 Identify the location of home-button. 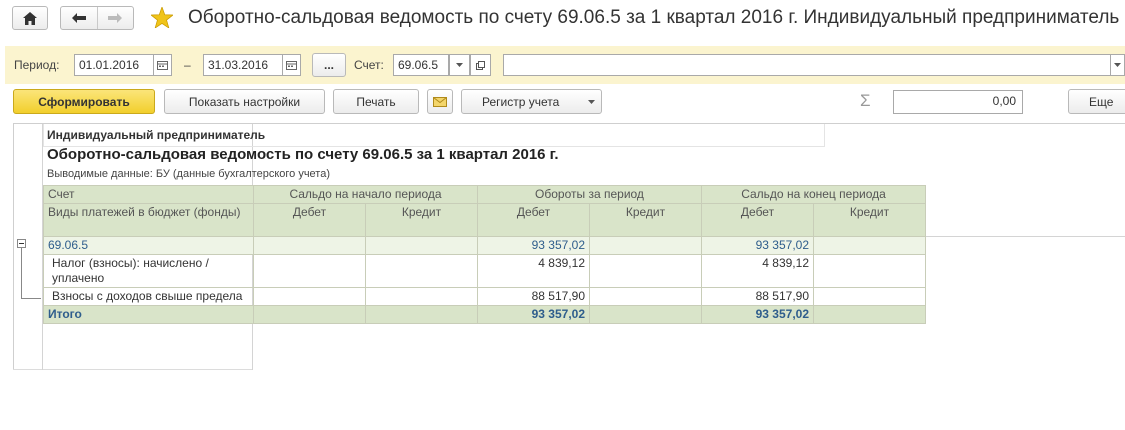
(30, 18).